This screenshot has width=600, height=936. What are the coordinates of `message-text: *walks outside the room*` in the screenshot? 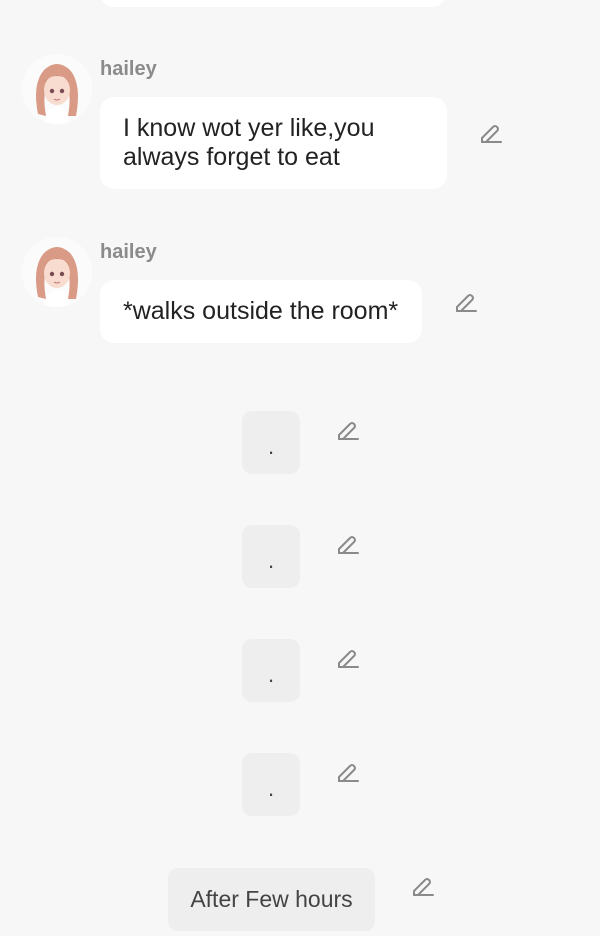 It's located at (261, 311).